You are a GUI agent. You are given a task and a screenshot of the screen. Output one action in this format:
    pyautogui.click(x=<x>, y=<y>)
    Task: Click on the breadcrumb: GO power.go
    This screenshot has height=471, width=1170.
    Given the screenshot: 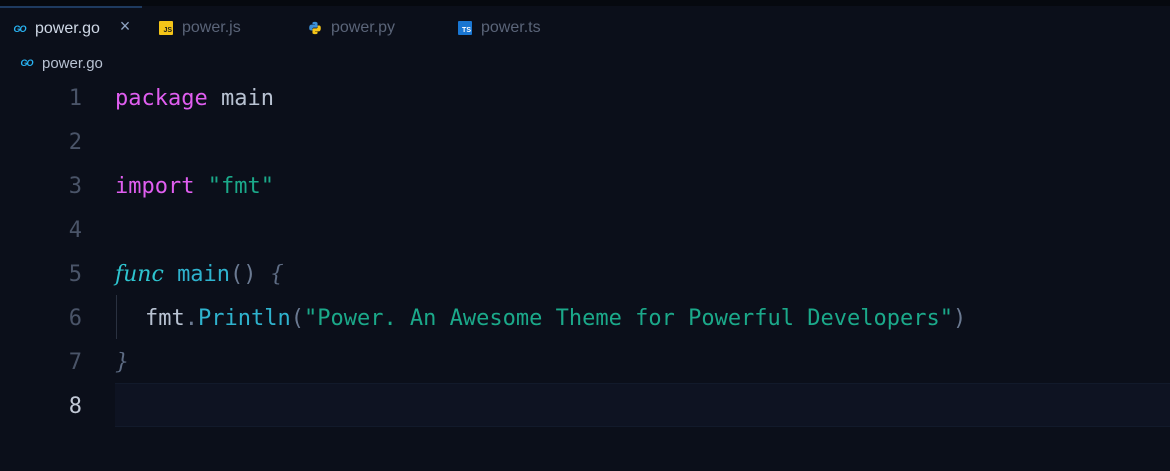 What is the action you would take?
    pyautogui.click(x=61, y=63)
    